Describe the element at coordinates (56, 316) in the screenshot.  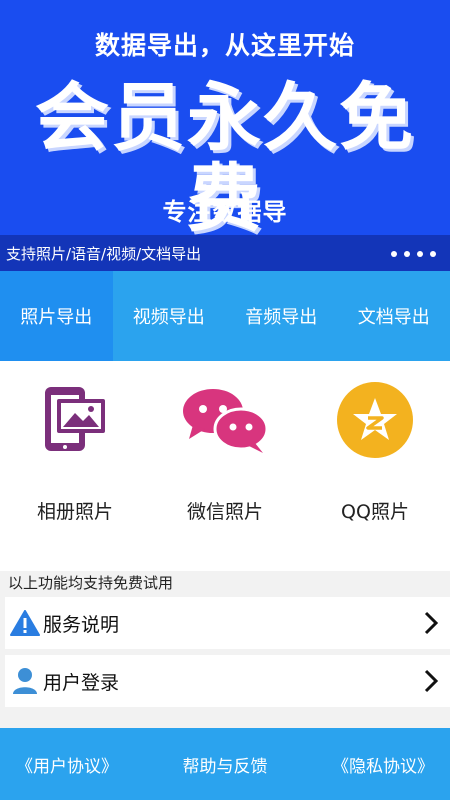
I see `tab-photo-export: 照片导出` at that location.